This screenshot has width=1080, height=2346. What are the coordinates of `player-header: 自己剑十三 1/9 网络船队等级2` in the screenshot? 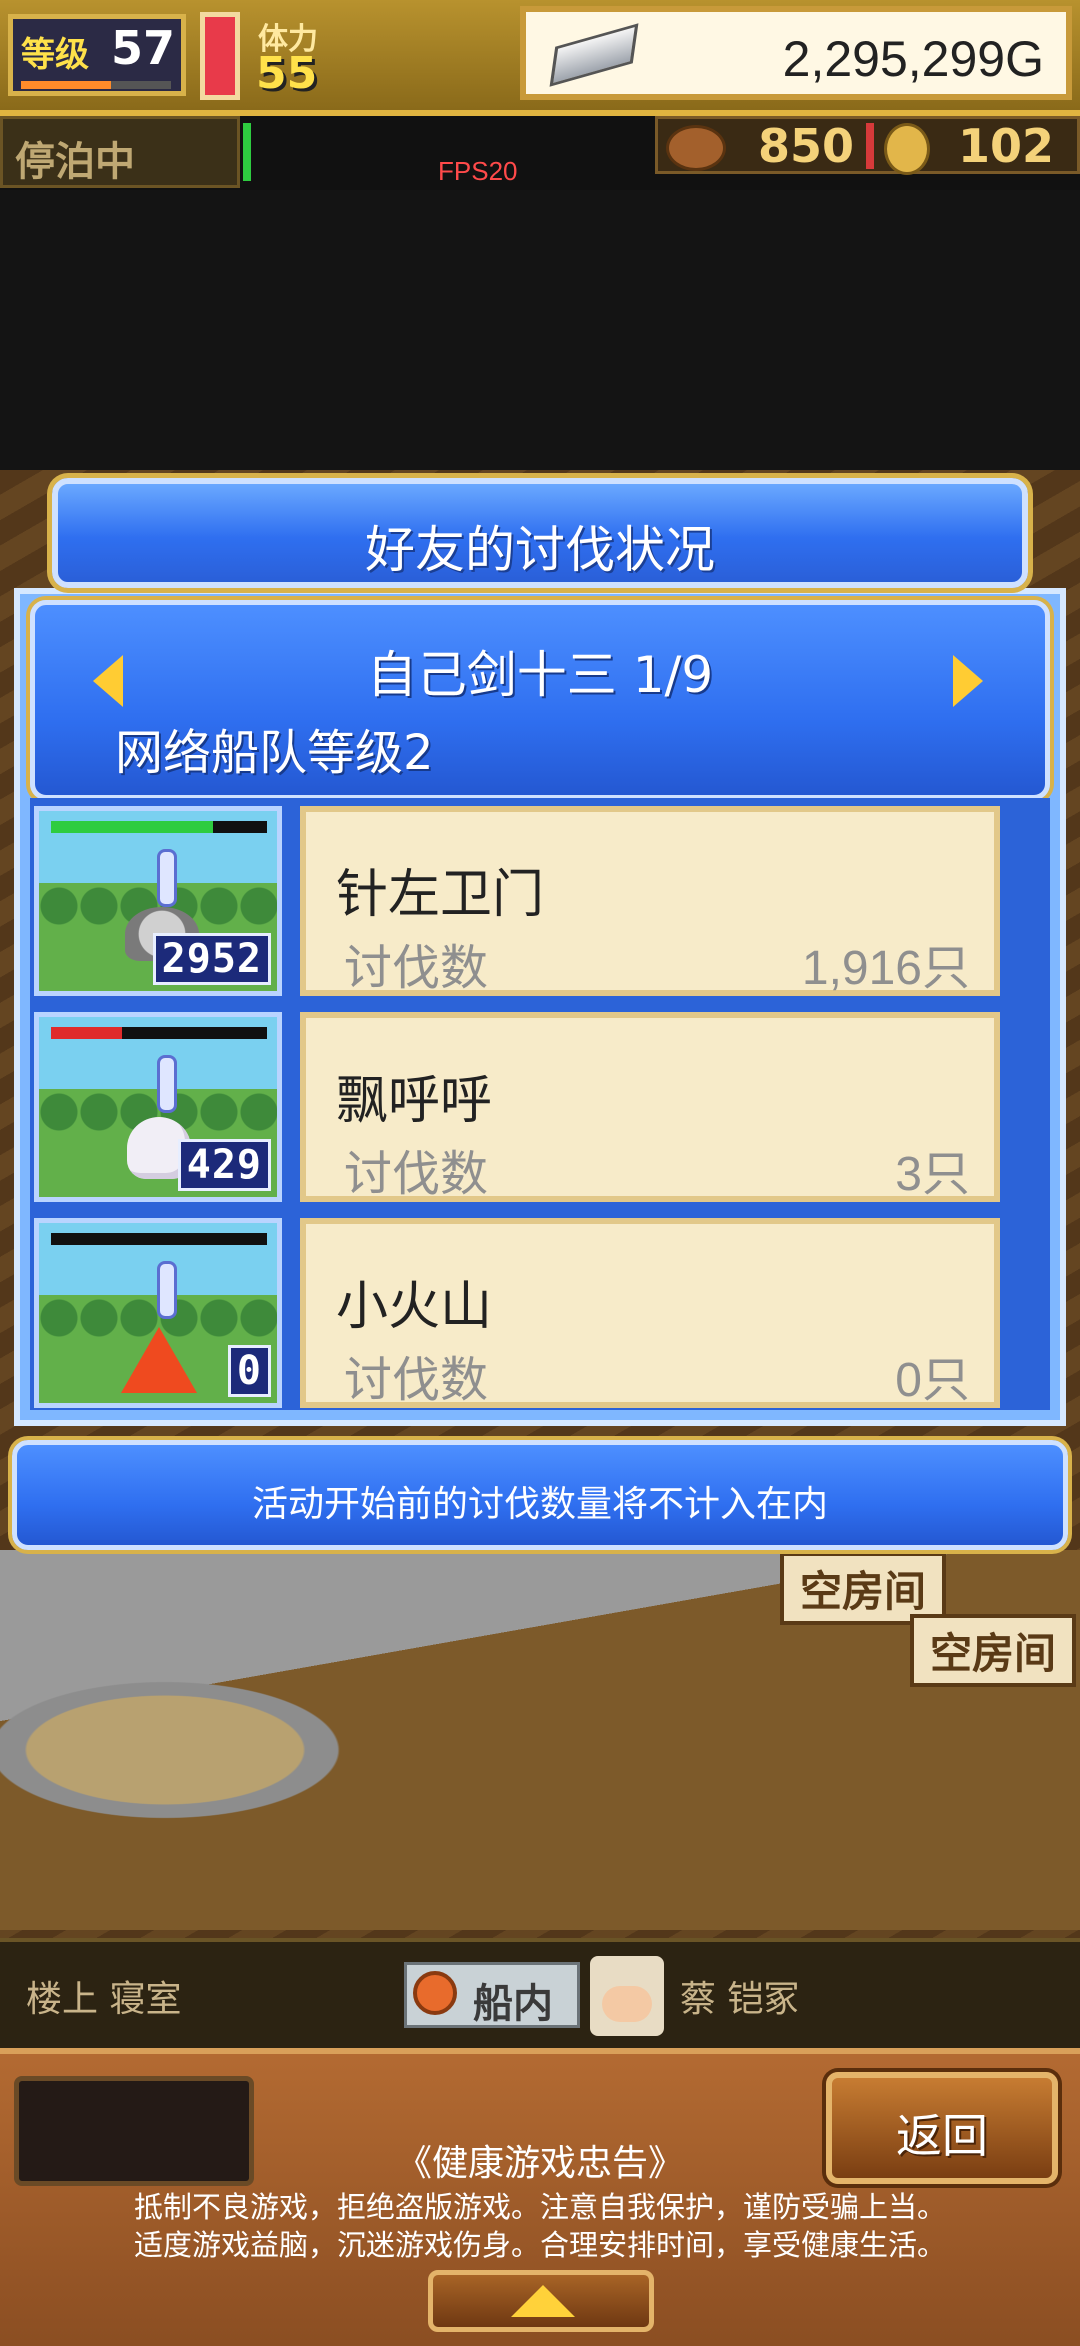 It's located at (540, 700).